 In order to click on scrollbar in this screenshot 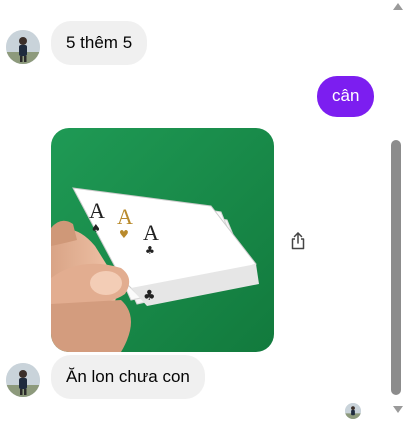, I will do `click(398, 212)`.